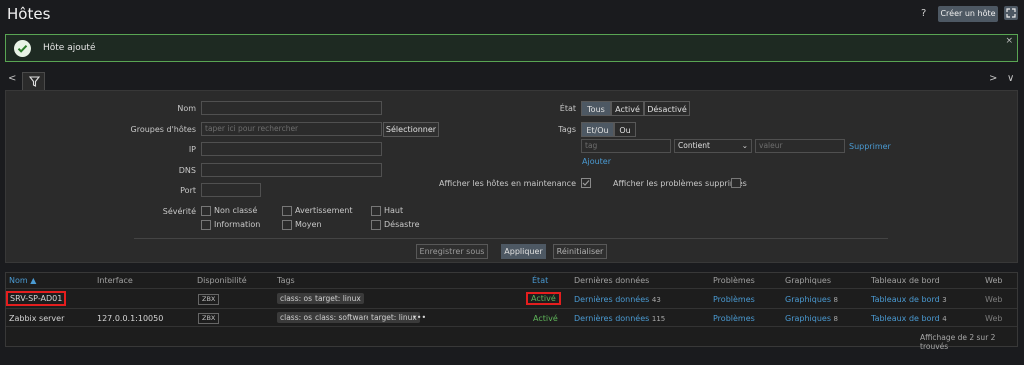 Image resolution: width=1024 pixels, height=365 pixels. Describe the element at coordinates (1010, 78) in the screenshot. I see `chevron-down-icon: ∨` at that location.